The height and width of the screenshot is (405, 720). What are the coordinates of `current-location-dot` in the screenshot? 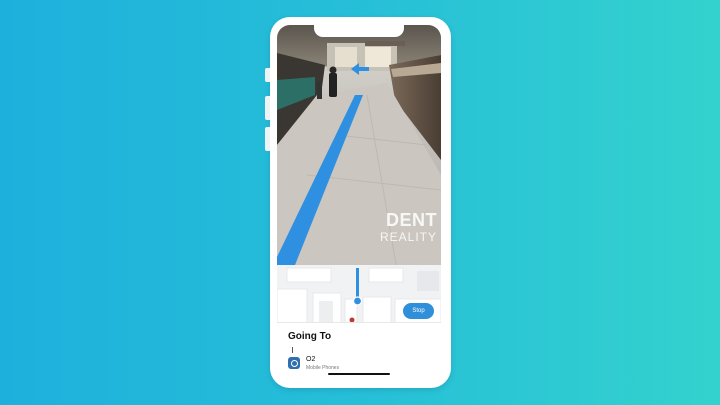 It's located at (357, 301).